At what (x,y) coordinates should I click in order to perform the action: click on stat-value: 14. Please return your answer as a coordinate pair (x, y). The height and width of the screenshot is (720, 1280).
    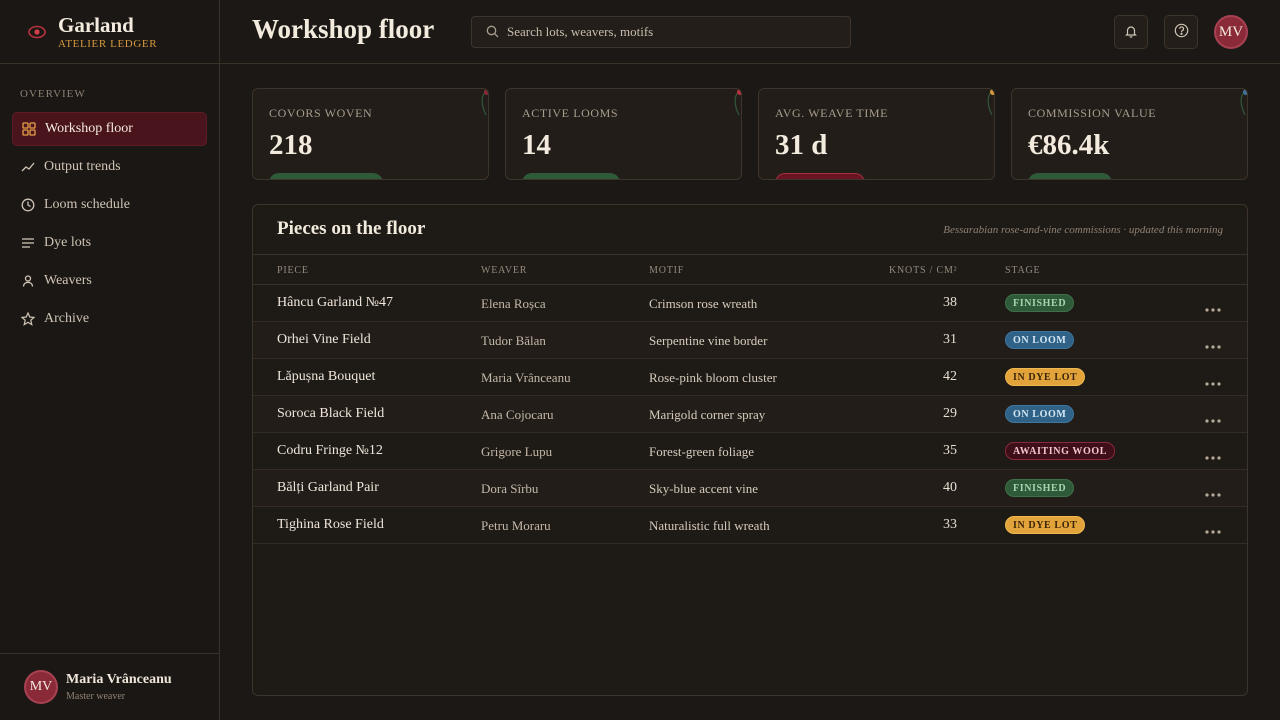
    Looking at the image, I should click on (536, 145).